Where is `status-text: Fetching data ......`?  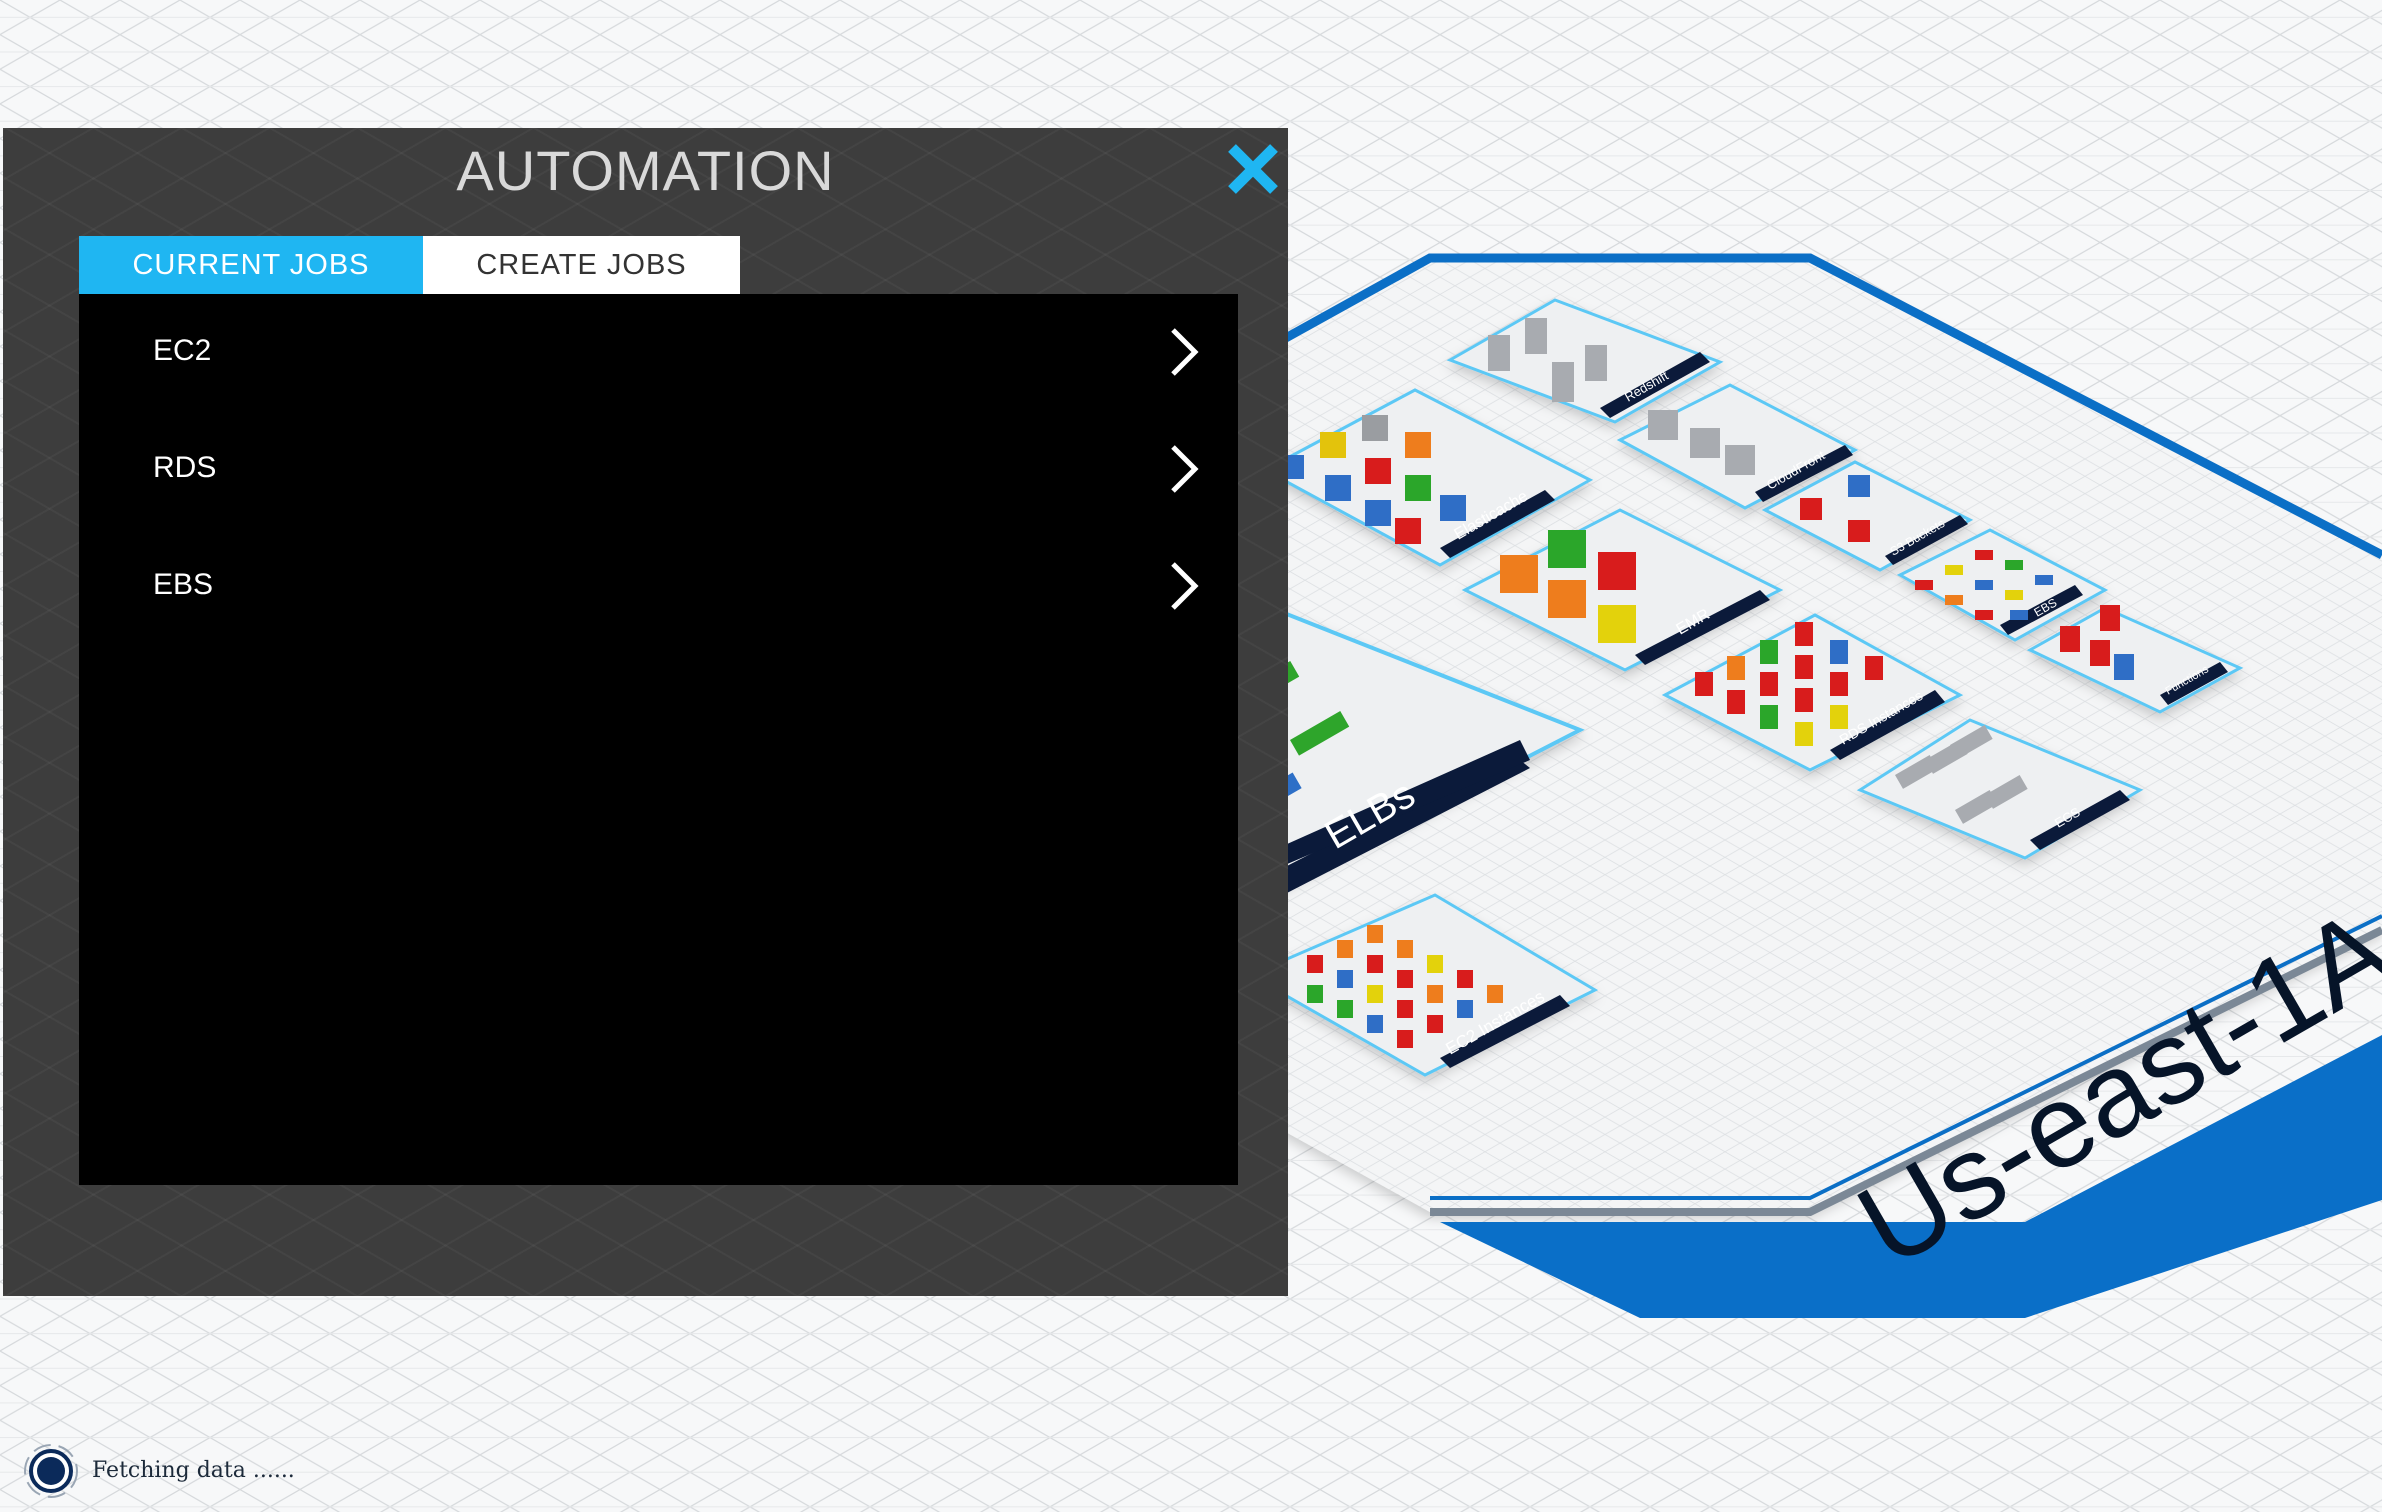 status-text: Fetching data ...... is located at coordinates (193, 1470).